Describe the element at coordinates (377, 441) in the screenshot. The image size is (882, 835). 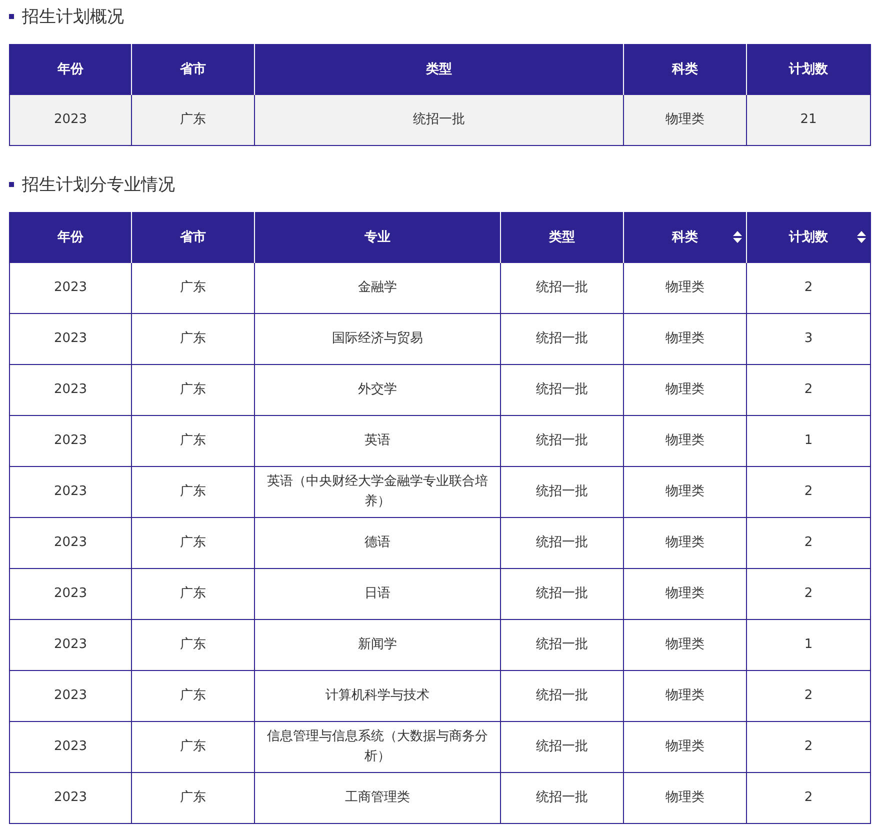
I see `table-cell: 英语` at that location.